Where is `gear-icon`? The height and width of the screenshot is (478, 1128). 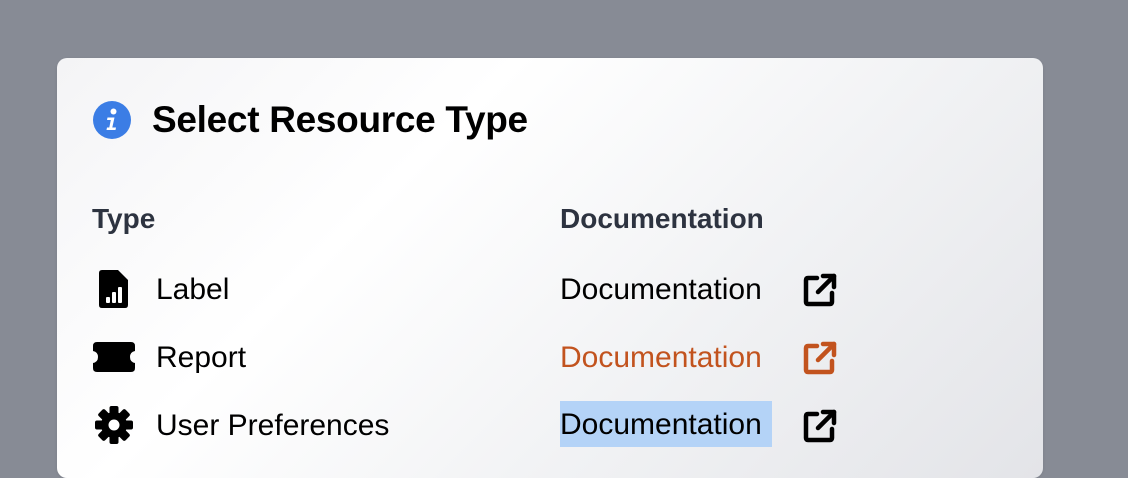 gear-icon is located at coordinates (114, 425).